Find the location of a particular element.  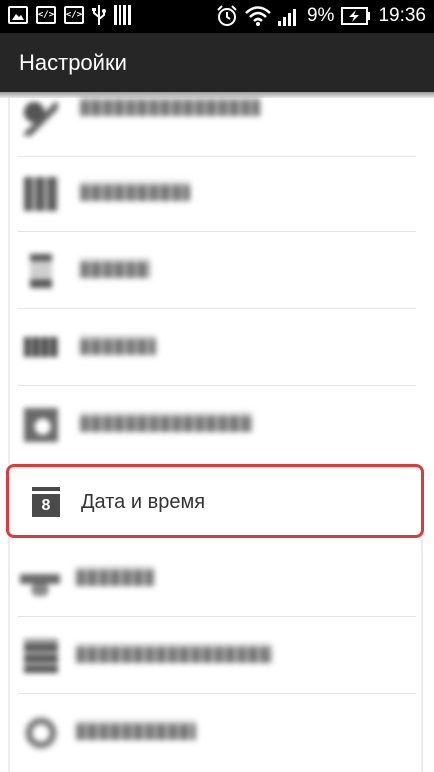

system-icons: 9% 19:36 is located at coordinates (321, 16).